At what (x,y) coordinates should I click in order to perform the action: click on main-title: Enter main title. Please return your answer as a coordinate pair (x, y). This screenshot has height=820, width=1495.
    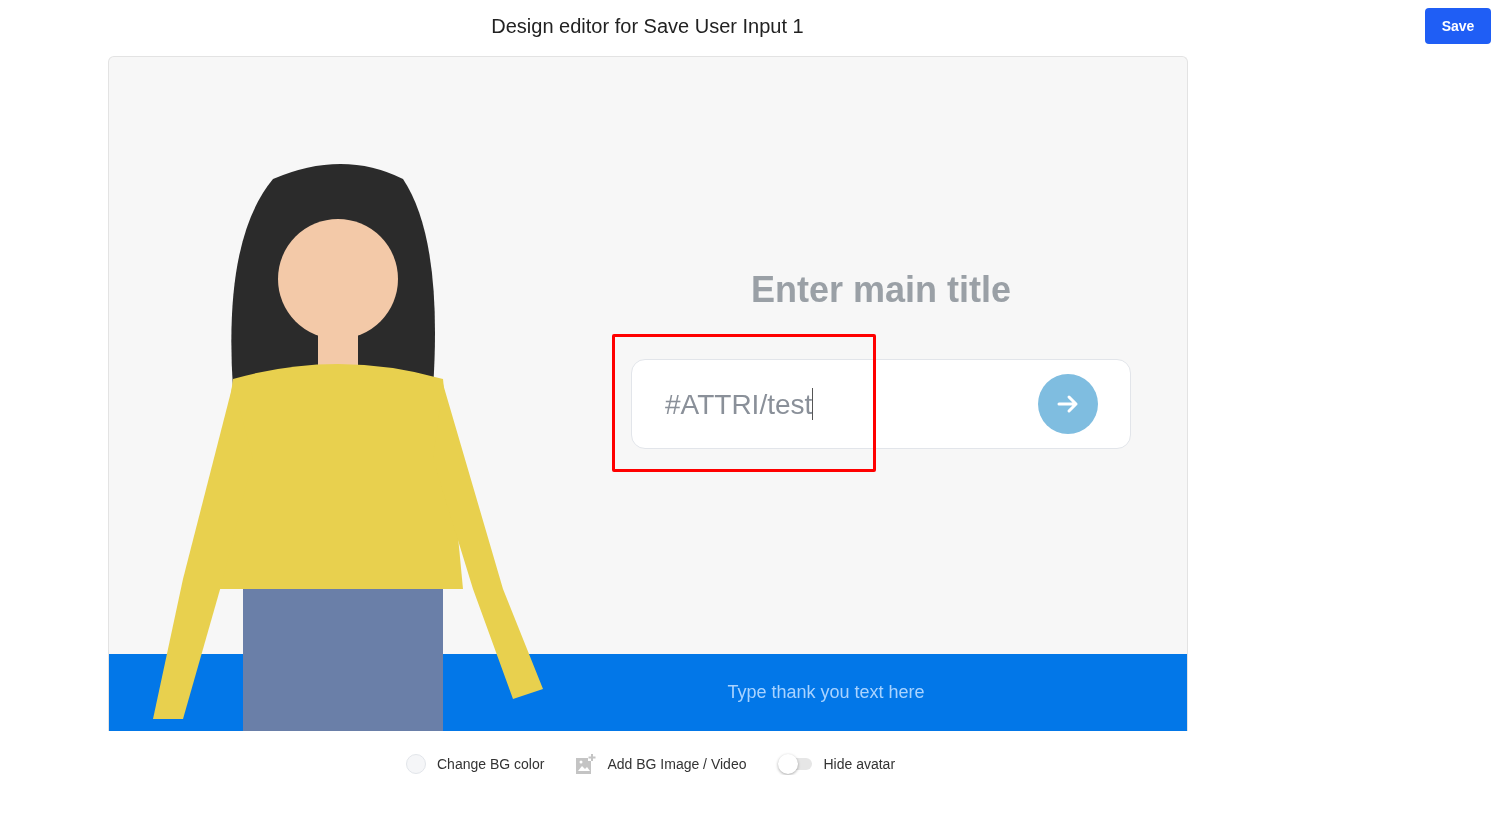
    Looking at the image, I should click on (881, 290).